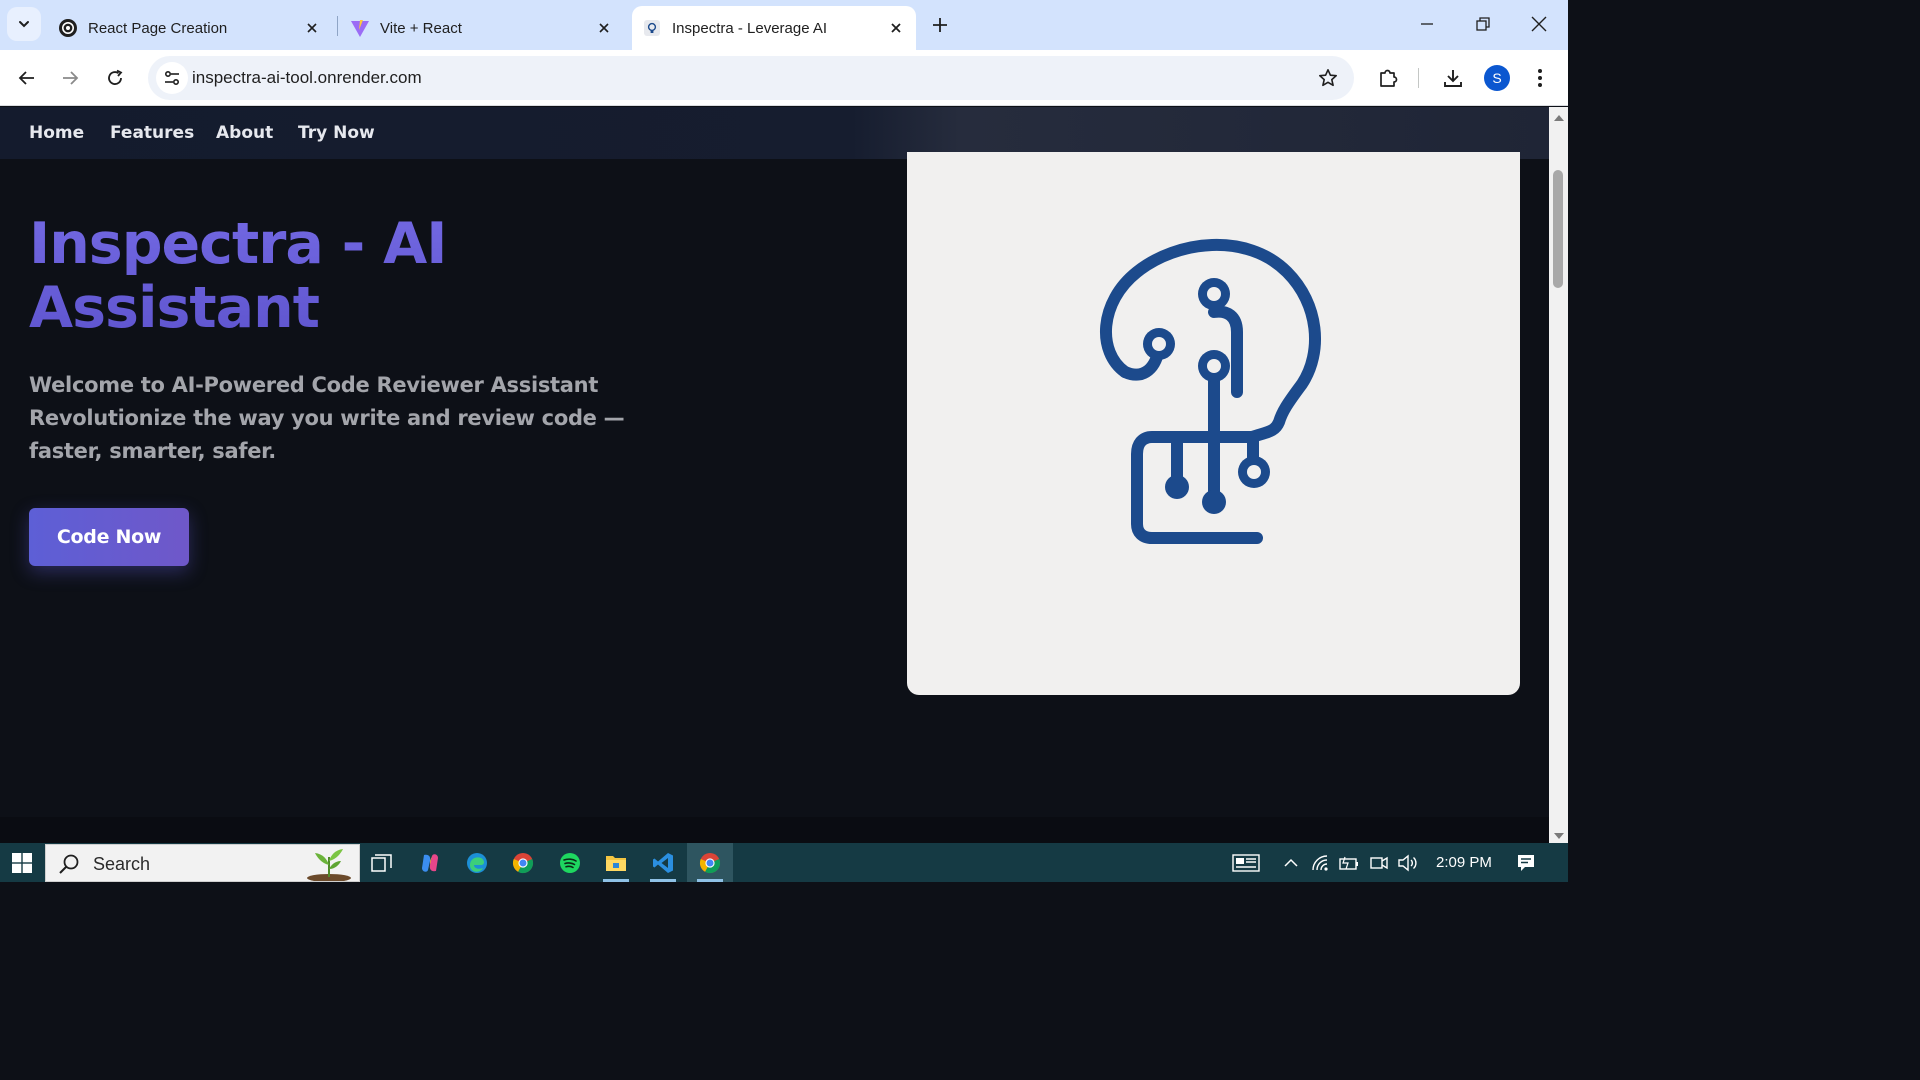 The width and height of the screenshot is (1920, 1080). I want to click on forward-button, so click(70, 78).